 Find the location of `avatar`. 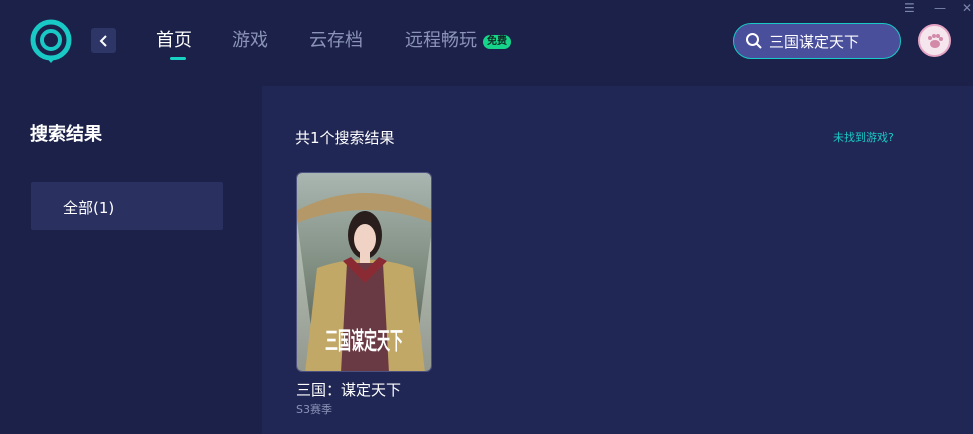

avatar is located at coordinates (934, 40).